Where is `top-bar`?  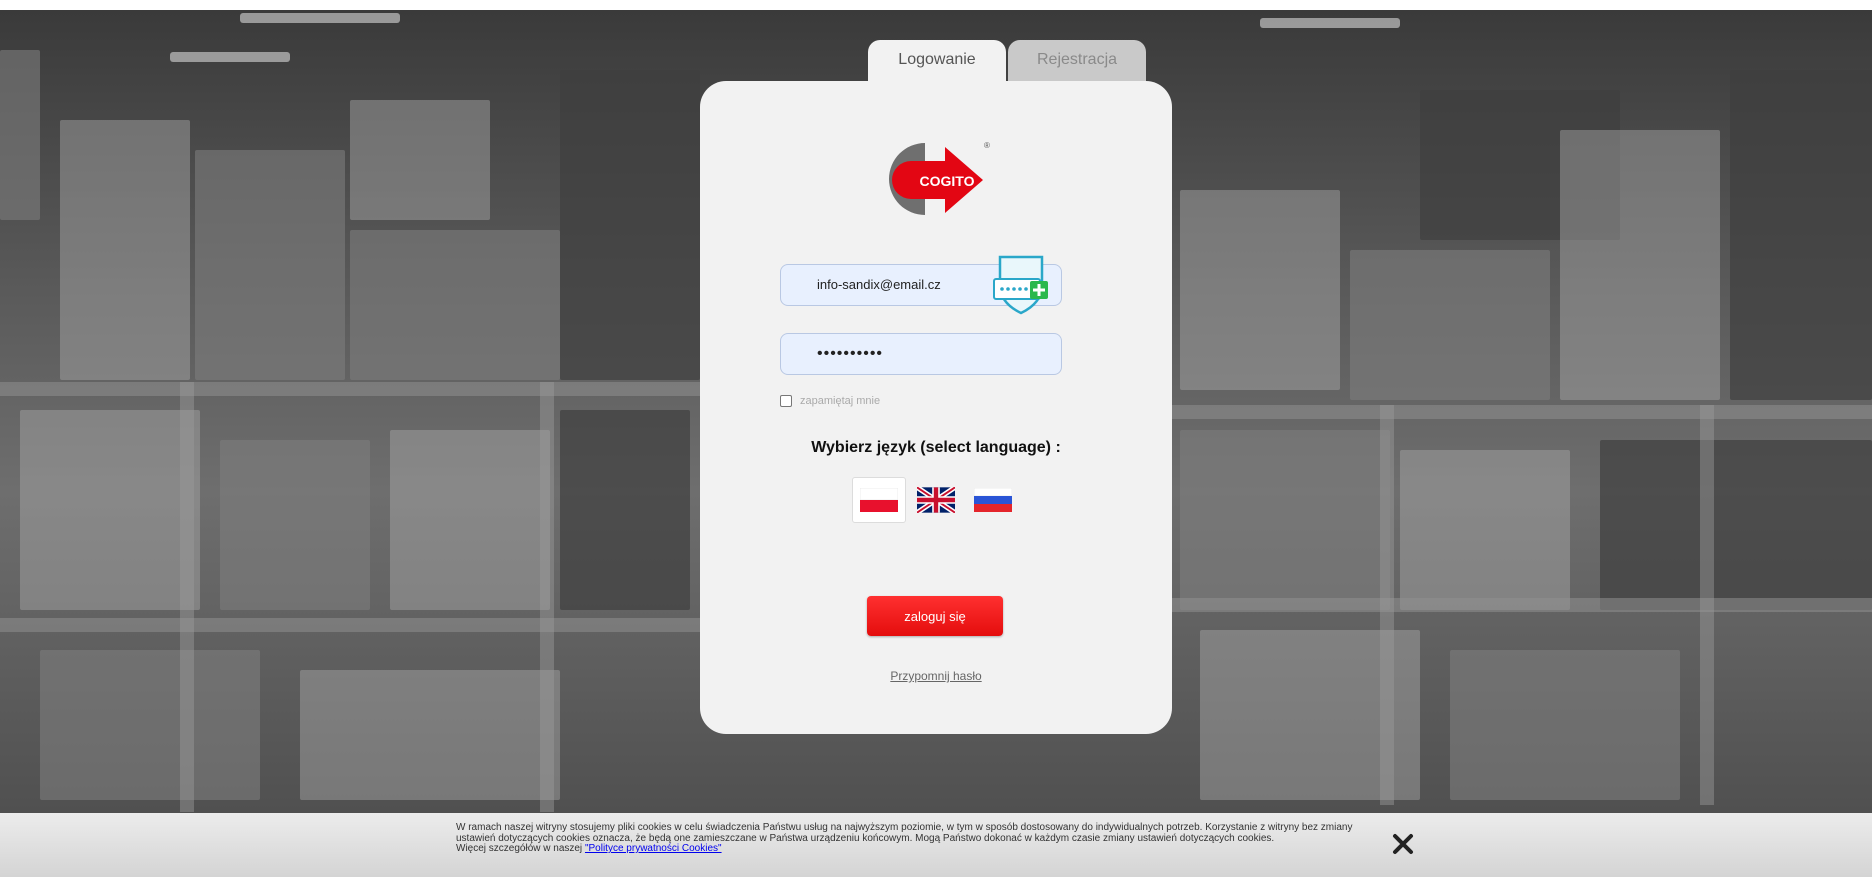
top-bar is located at coordinates (936, 5).